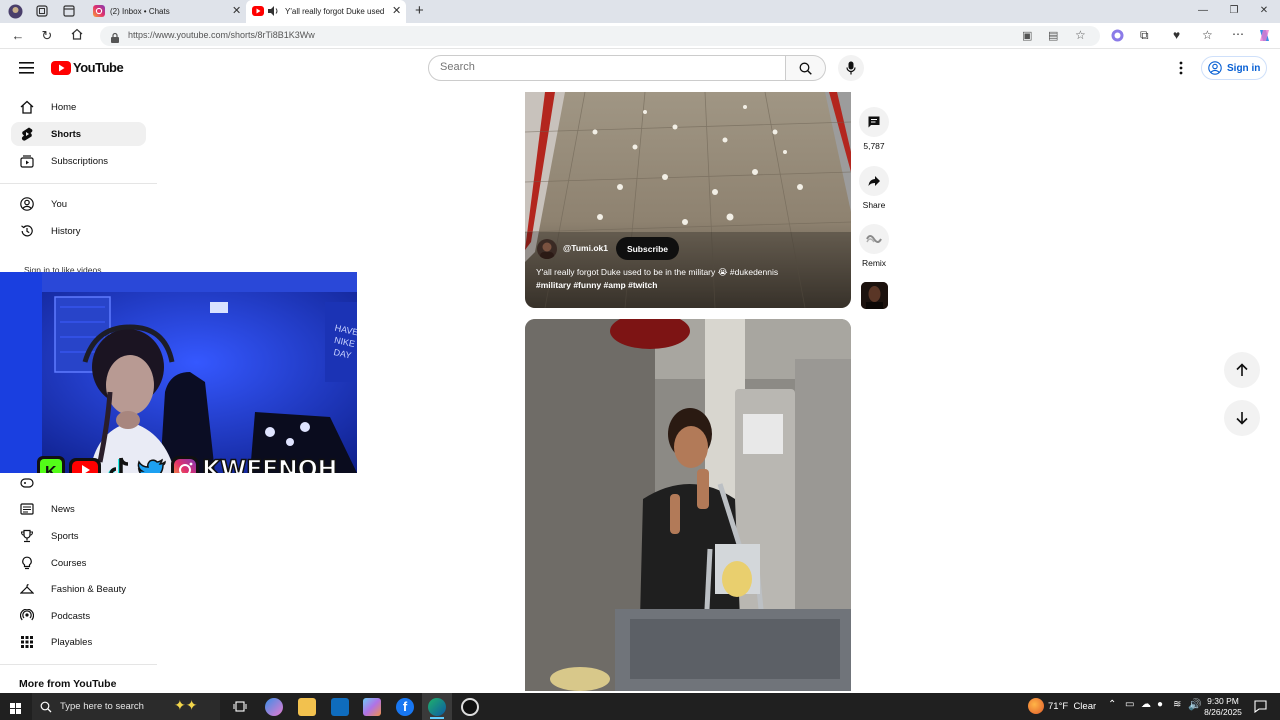 This screenshot has width=1280, height=720. What do you see at coordinates (1144, 35) in the screenshot?
I see `extensions-icon: ⧉` at bounding box center [1144, 35].